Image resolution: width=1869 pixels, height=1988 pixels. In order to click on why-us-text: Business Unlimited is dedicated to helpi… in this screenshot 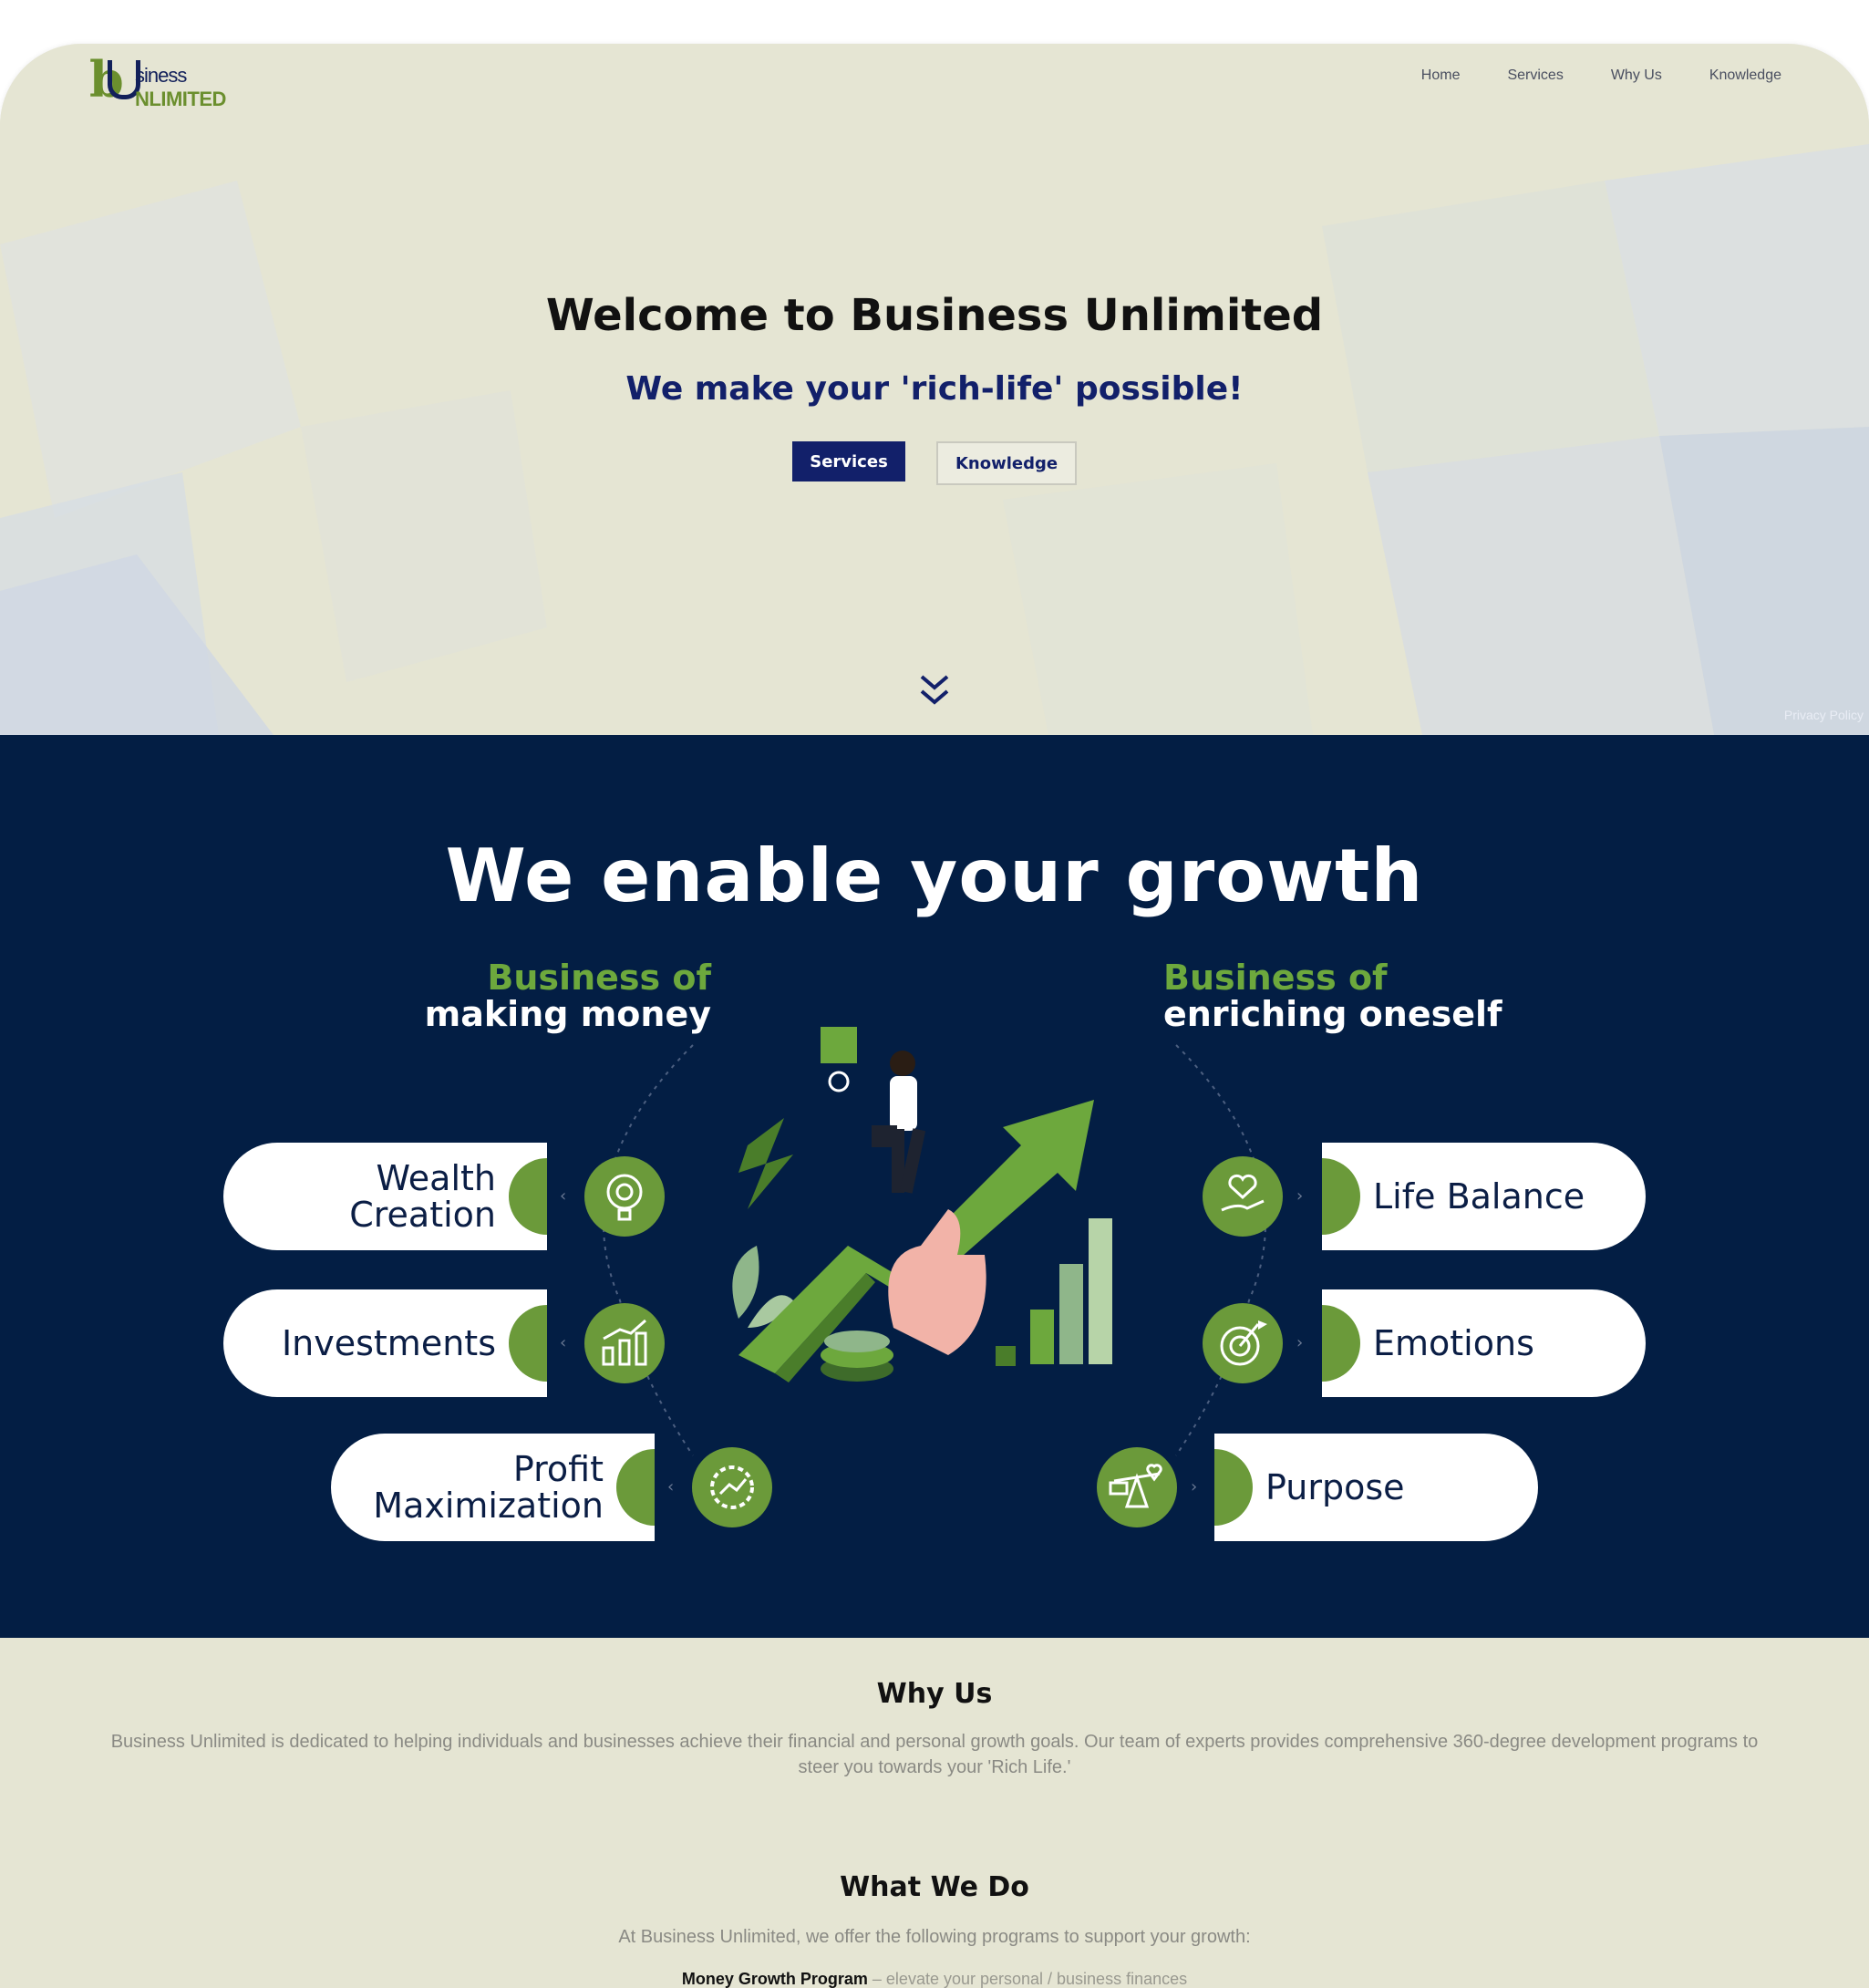, I will do `click(934, 1754)`.